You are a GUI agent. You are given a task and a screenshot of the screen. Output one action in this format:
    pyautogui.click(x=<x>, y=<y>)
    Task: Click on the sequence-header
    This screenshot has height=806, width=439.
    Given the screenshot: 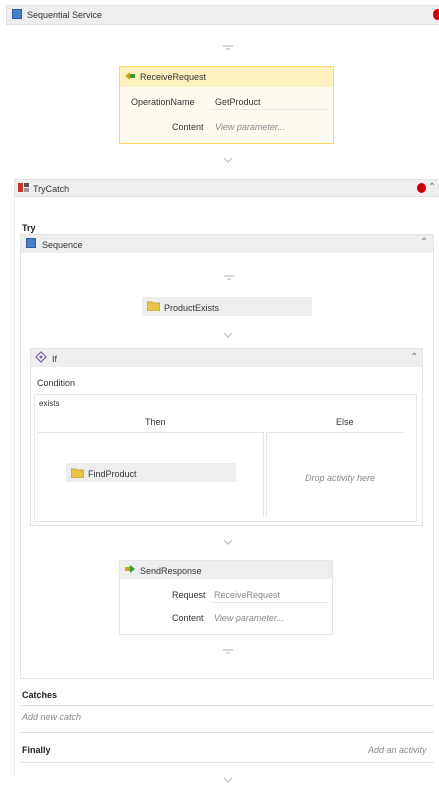 What is the action you would take?
    pyautogui.click(x=227, y=244)
    